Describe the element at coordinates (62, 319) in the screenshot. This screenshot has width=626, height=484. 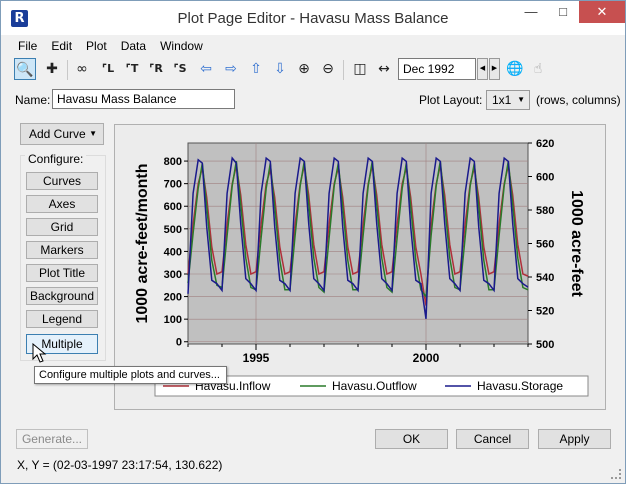
I see `legend-button: Legend` at that location.